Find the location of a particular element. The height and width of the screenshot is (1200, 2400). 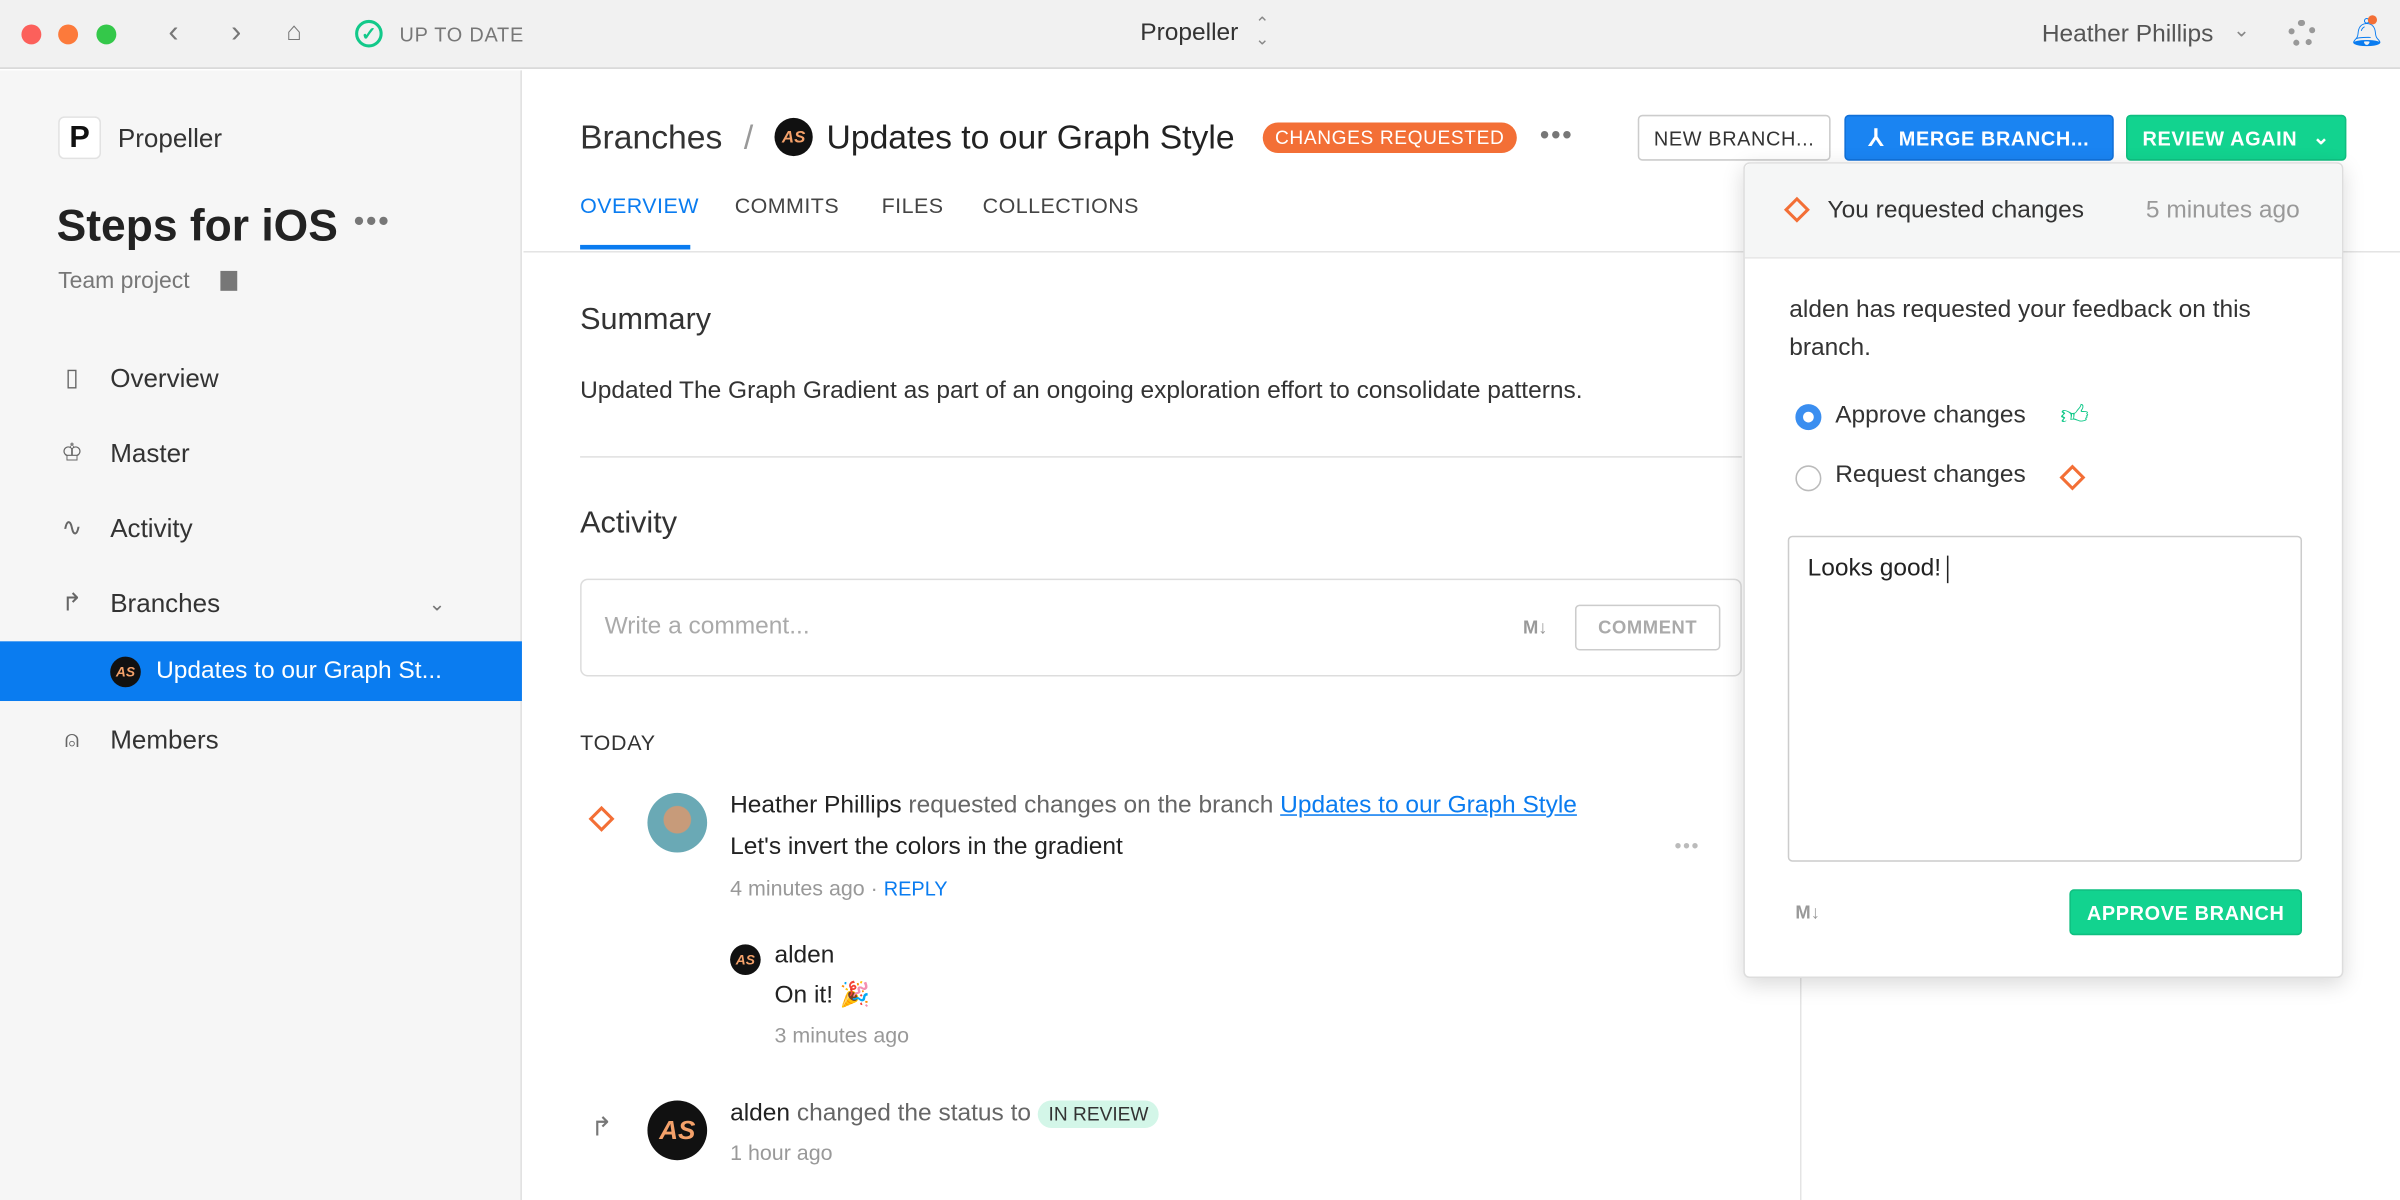

close-window-button is located at coordinates (31, 34).